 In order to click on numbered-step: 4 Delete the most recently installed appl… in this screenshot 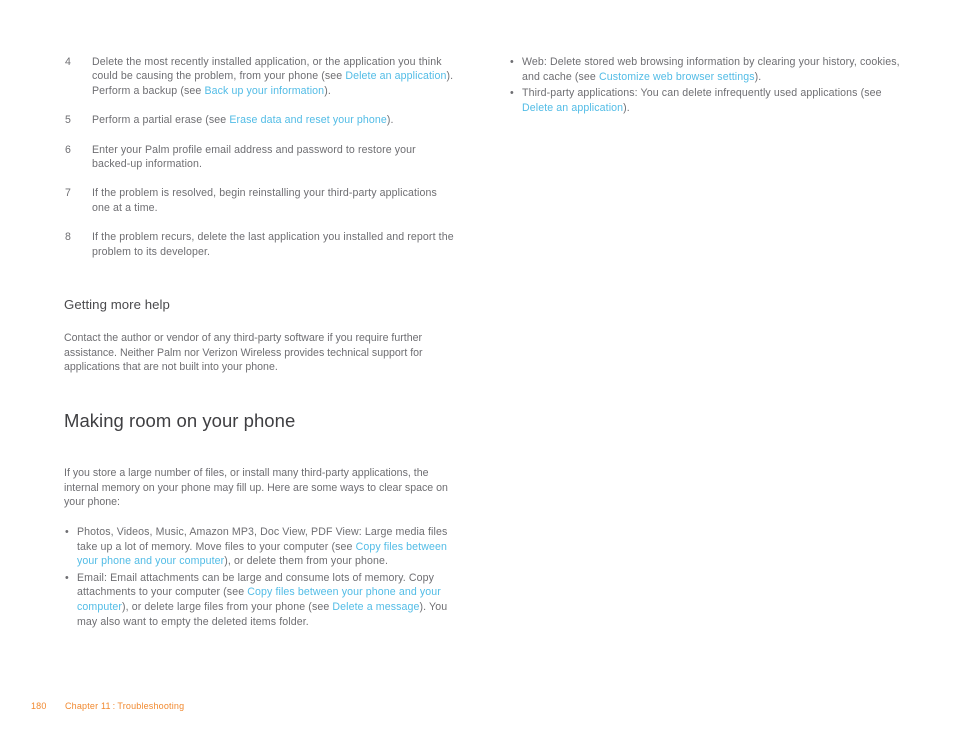, I will do `click(260, 76)`.